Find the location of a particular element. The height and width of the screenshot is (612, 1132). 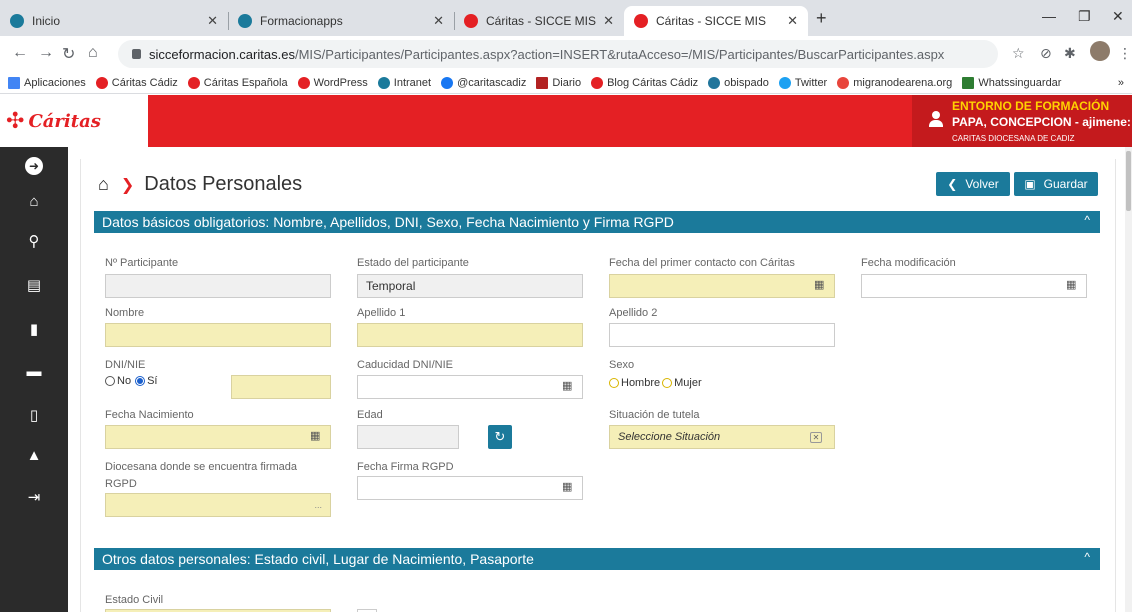

facebook-icon is located at coordinates (447, 82).